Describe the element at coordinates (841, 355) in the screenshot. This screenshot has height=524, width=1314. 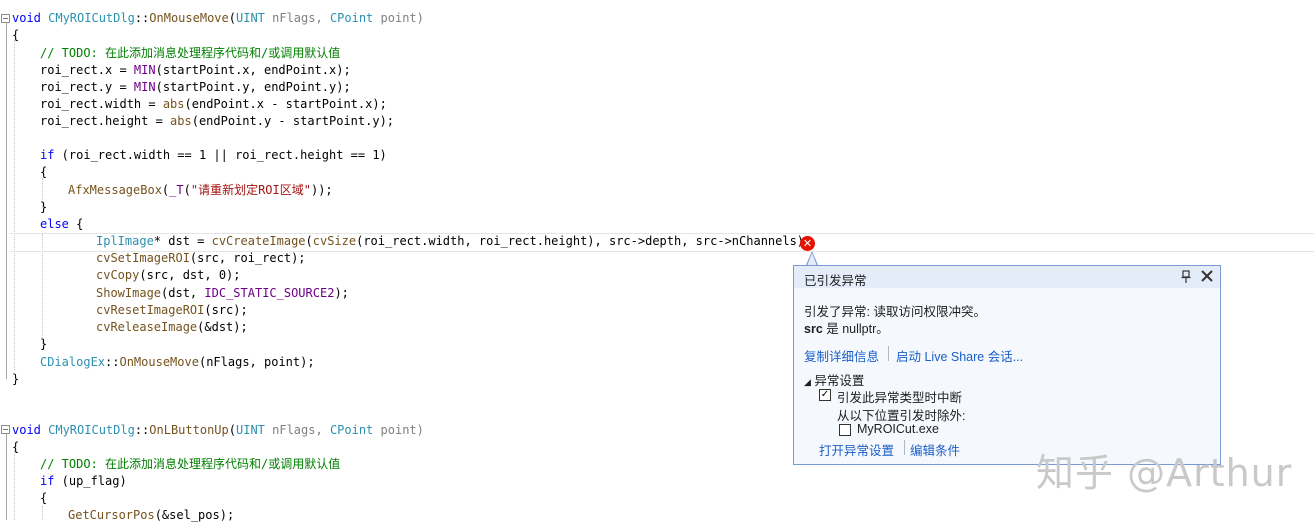
I see `copy-details-link: 复制详细信息` at that location.